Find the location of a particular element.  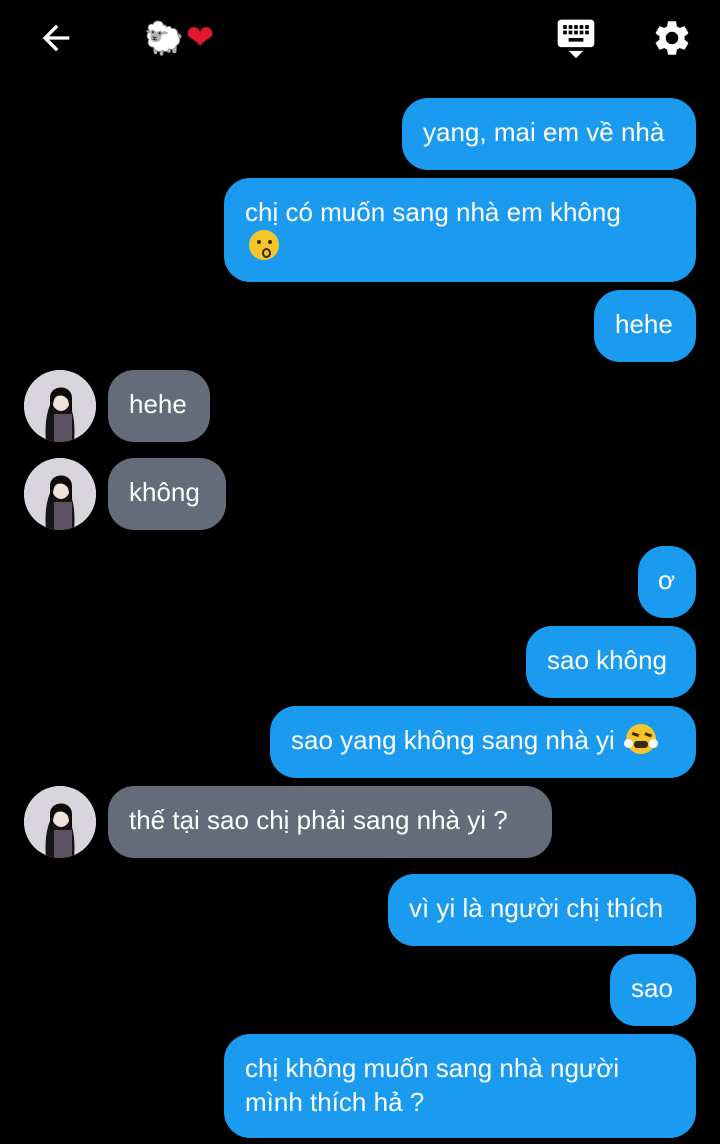

message-text-line2: mình thích hả ? is located at coordinates (335, 1102).